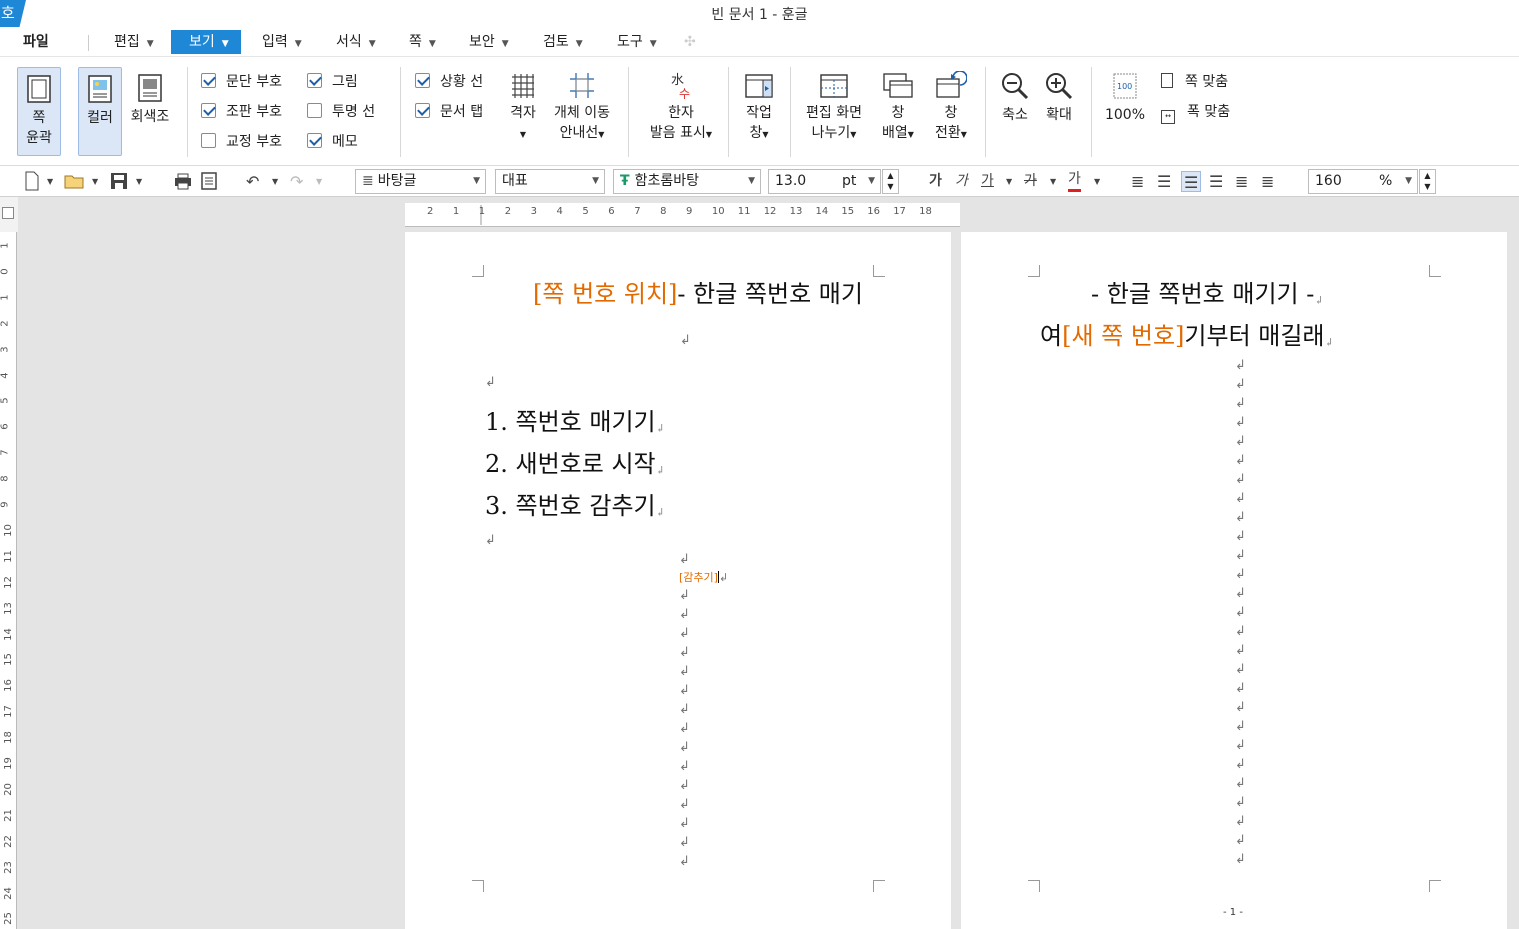 This screenshot has height=929, width=1519. What do you see at coordinates (575, 461) in the screenshot?
I see `list-item: 2. 새번호로 시작↲` at bounding box center [575, 461].